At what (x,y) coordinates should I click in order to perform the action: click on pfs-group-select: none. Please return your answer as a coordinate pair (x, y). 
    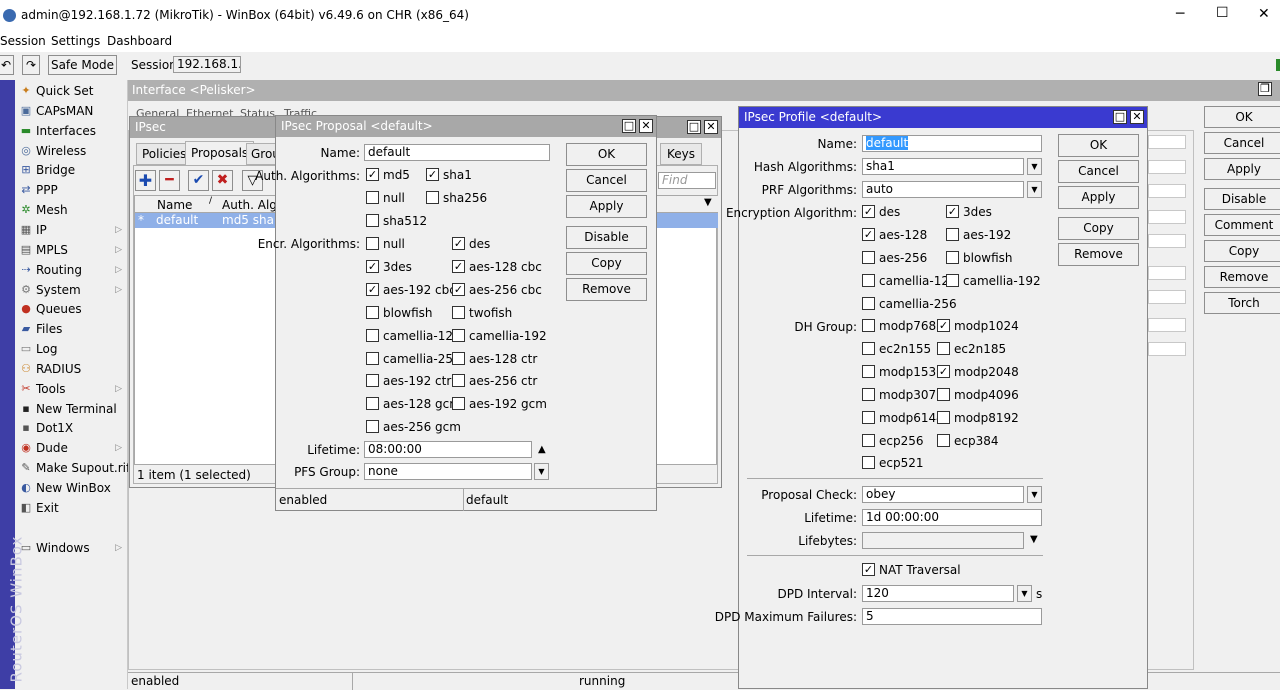
    Looking at the image, I should click on (448, 471).